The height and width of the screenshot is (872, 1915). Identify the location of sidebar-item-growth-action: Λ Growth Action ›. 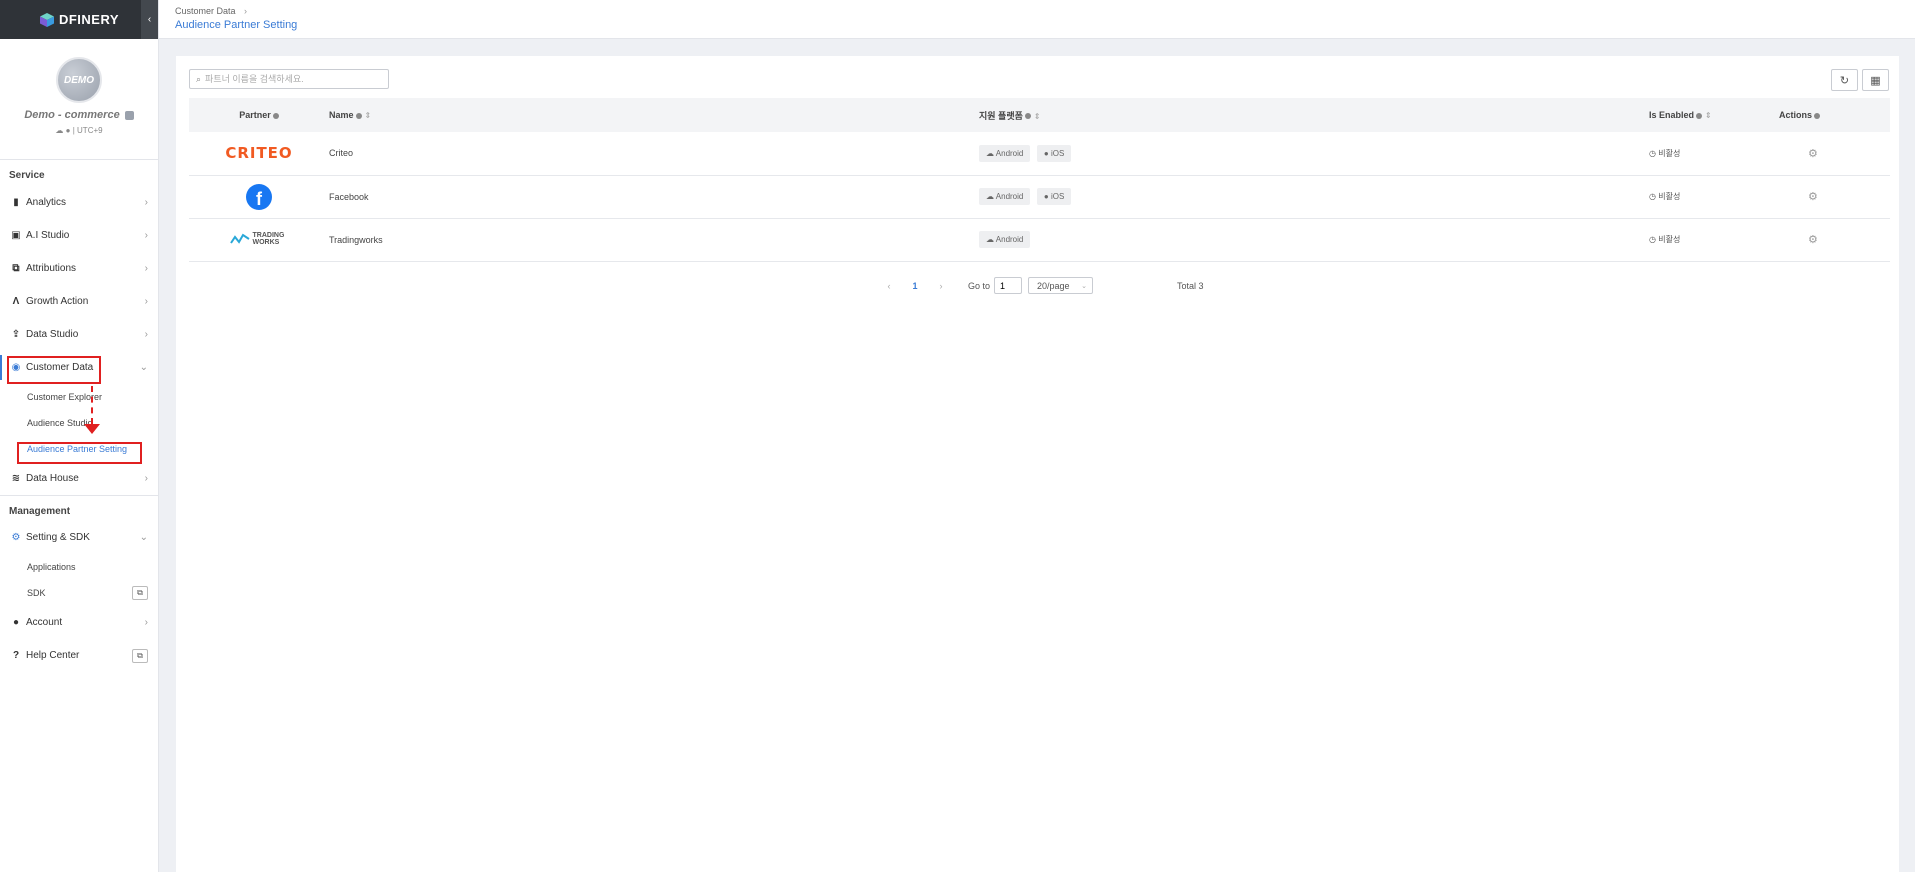
(79, 301).